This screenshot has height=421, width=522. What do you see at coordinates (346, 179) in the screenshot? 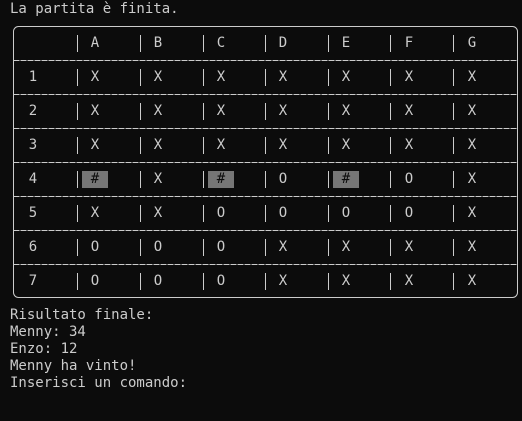
I see `board-cell-hidden-e4: #` at bounding box center [346, 179].